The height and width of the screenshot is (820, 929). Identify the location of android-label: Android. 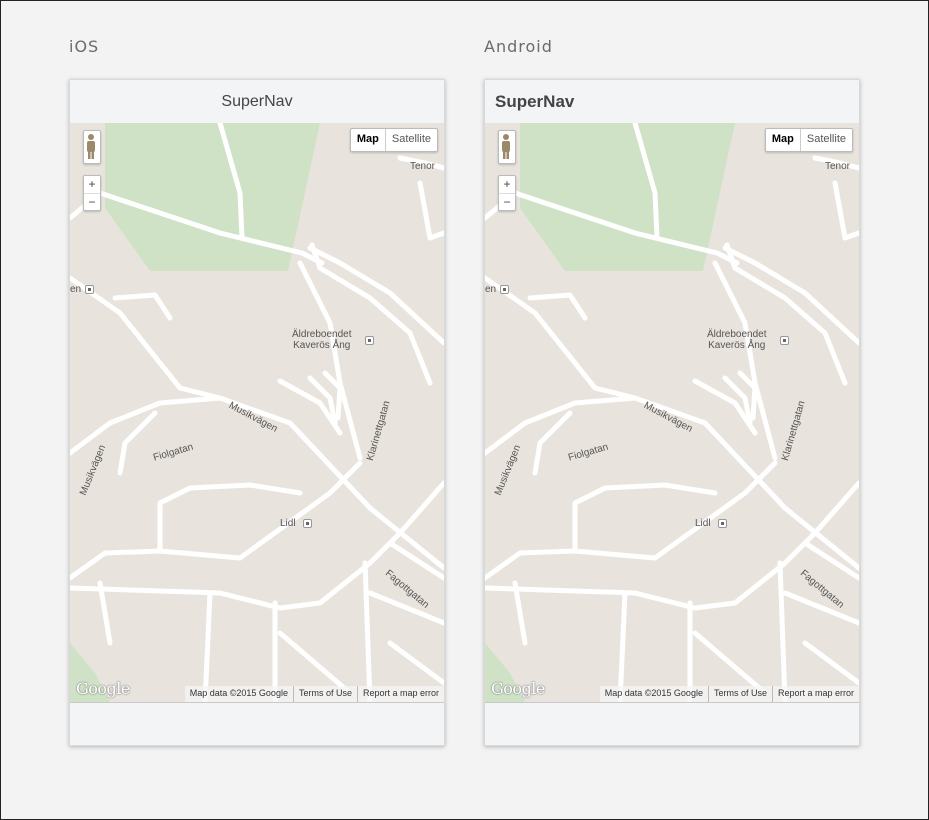
(518, 46).